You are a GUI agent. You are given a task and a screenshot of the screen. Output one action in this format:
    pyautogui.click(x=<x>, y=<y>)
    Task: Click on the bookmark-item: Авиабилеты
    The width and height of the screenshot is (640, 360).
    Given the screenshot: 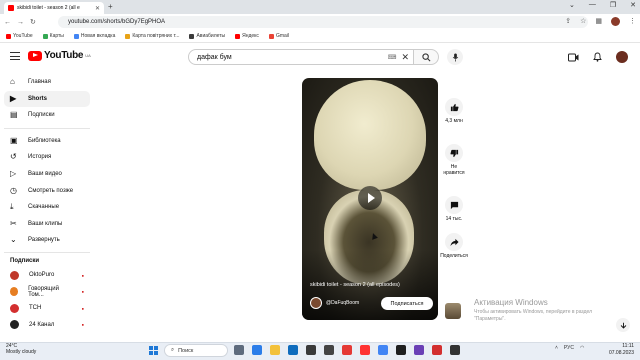 What is the action you would take?
    pyautogui.click(x=207, y=36)
    